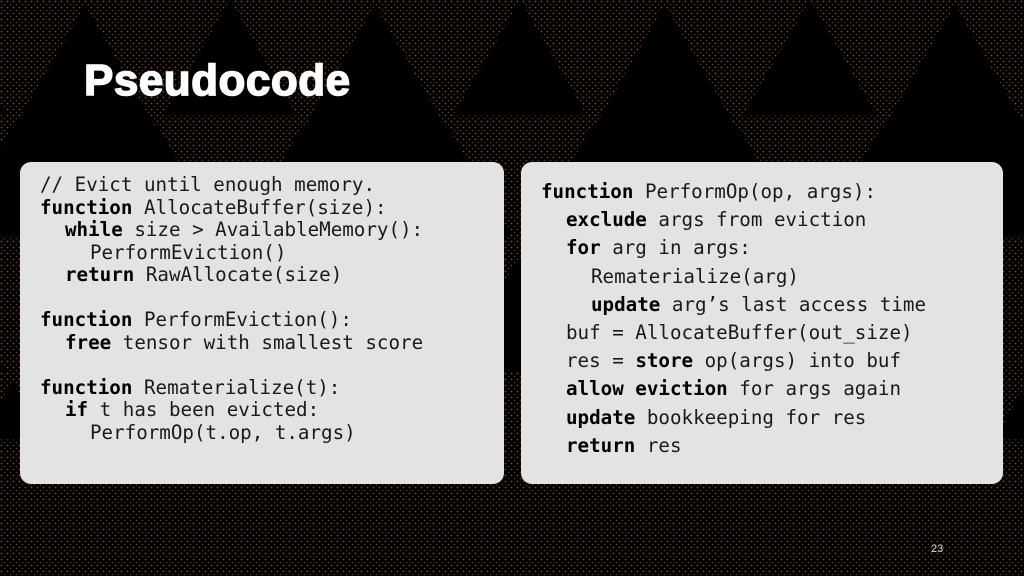  I want to click on code-keyword: store, so click(664, 361).